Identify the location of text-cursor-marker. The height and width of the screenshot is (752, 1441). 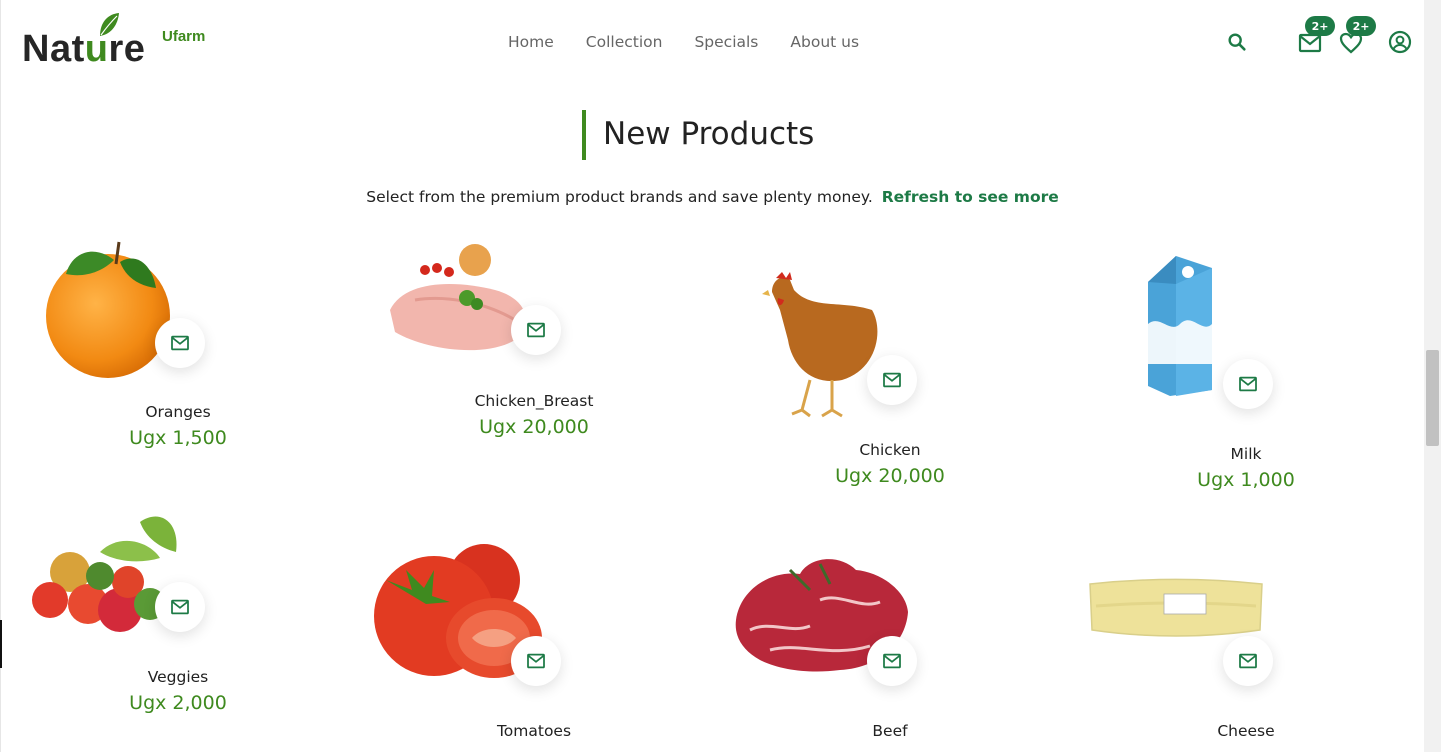
(1, 644).